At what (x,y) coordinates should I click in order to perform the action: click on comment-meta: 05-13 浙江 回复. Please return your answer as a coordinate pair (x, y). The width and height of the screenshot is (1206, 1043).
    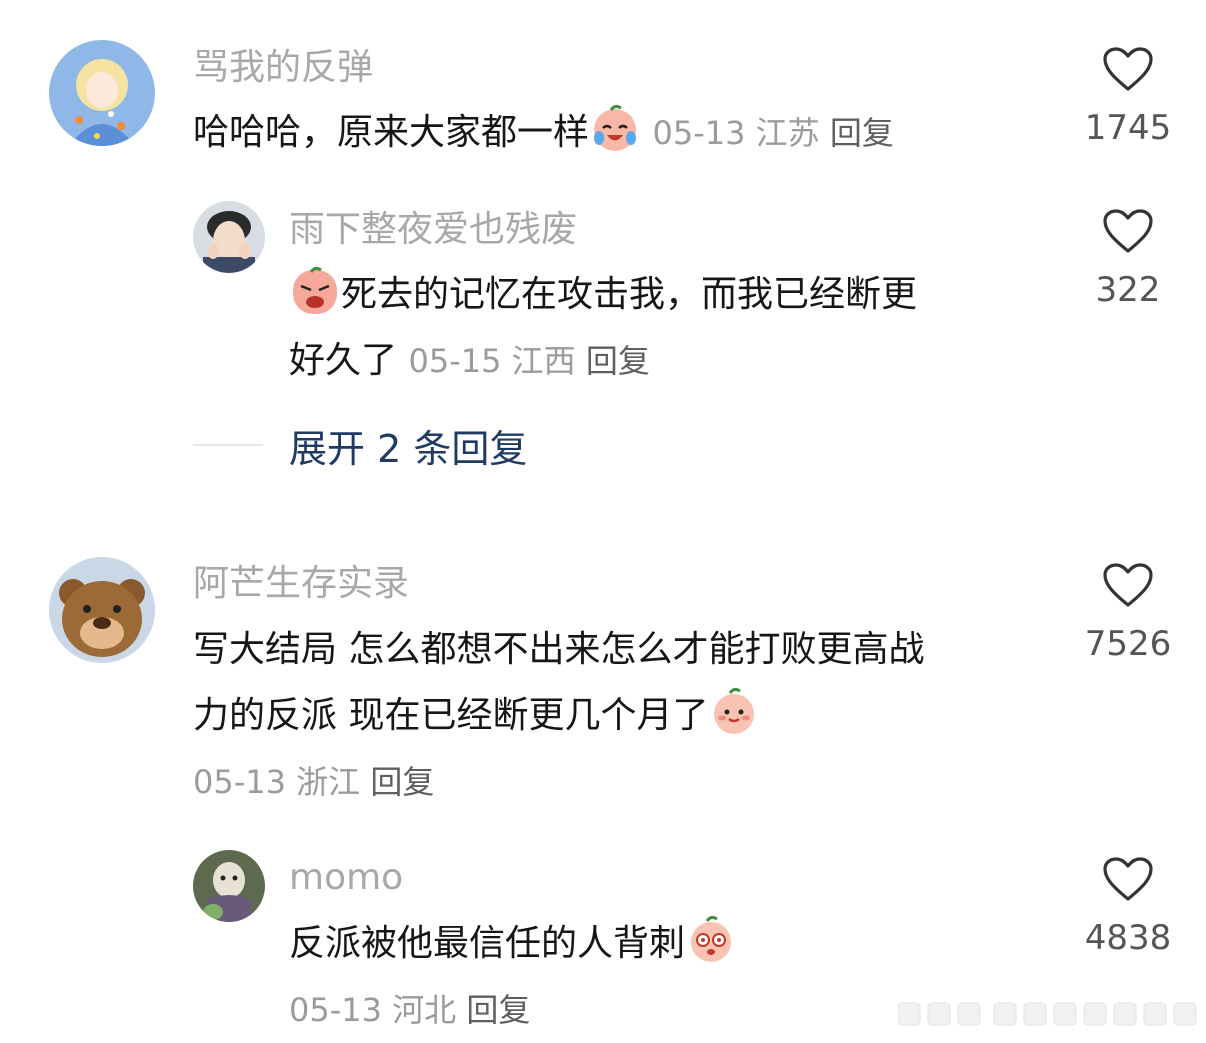
    Looking at the image, I should click on (313, 782).